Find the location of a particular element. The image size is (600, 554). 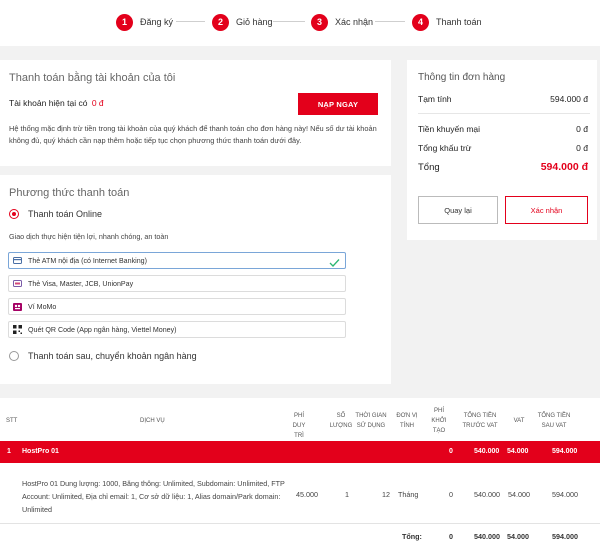

visa-card-icon is located at coordinates (17, 284).